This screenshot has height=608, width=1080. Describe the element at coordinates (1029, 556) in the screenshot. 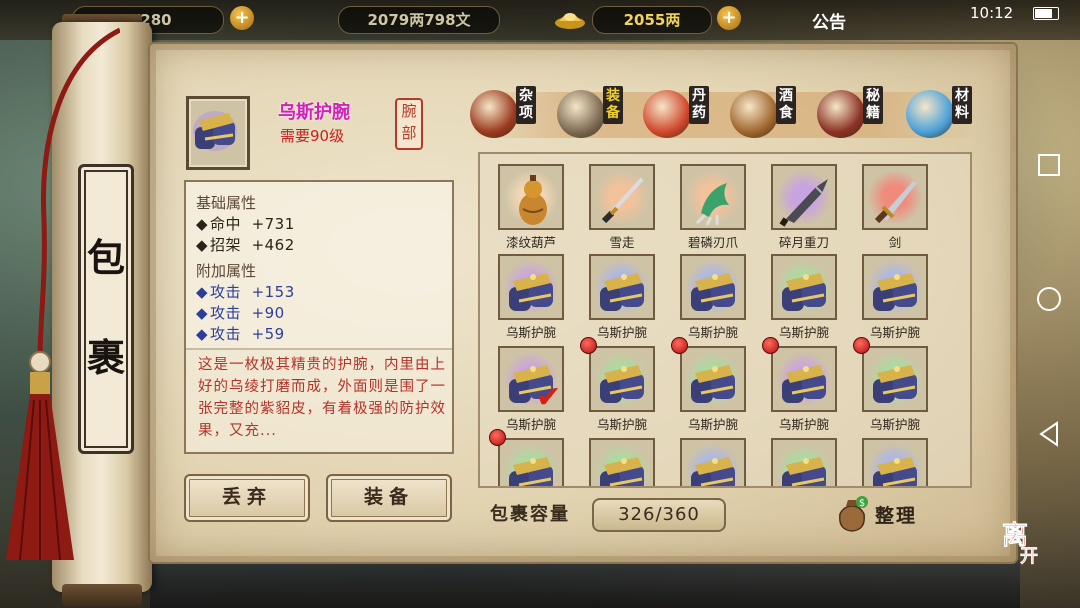

I see `leave-char-2: 开` at that location.